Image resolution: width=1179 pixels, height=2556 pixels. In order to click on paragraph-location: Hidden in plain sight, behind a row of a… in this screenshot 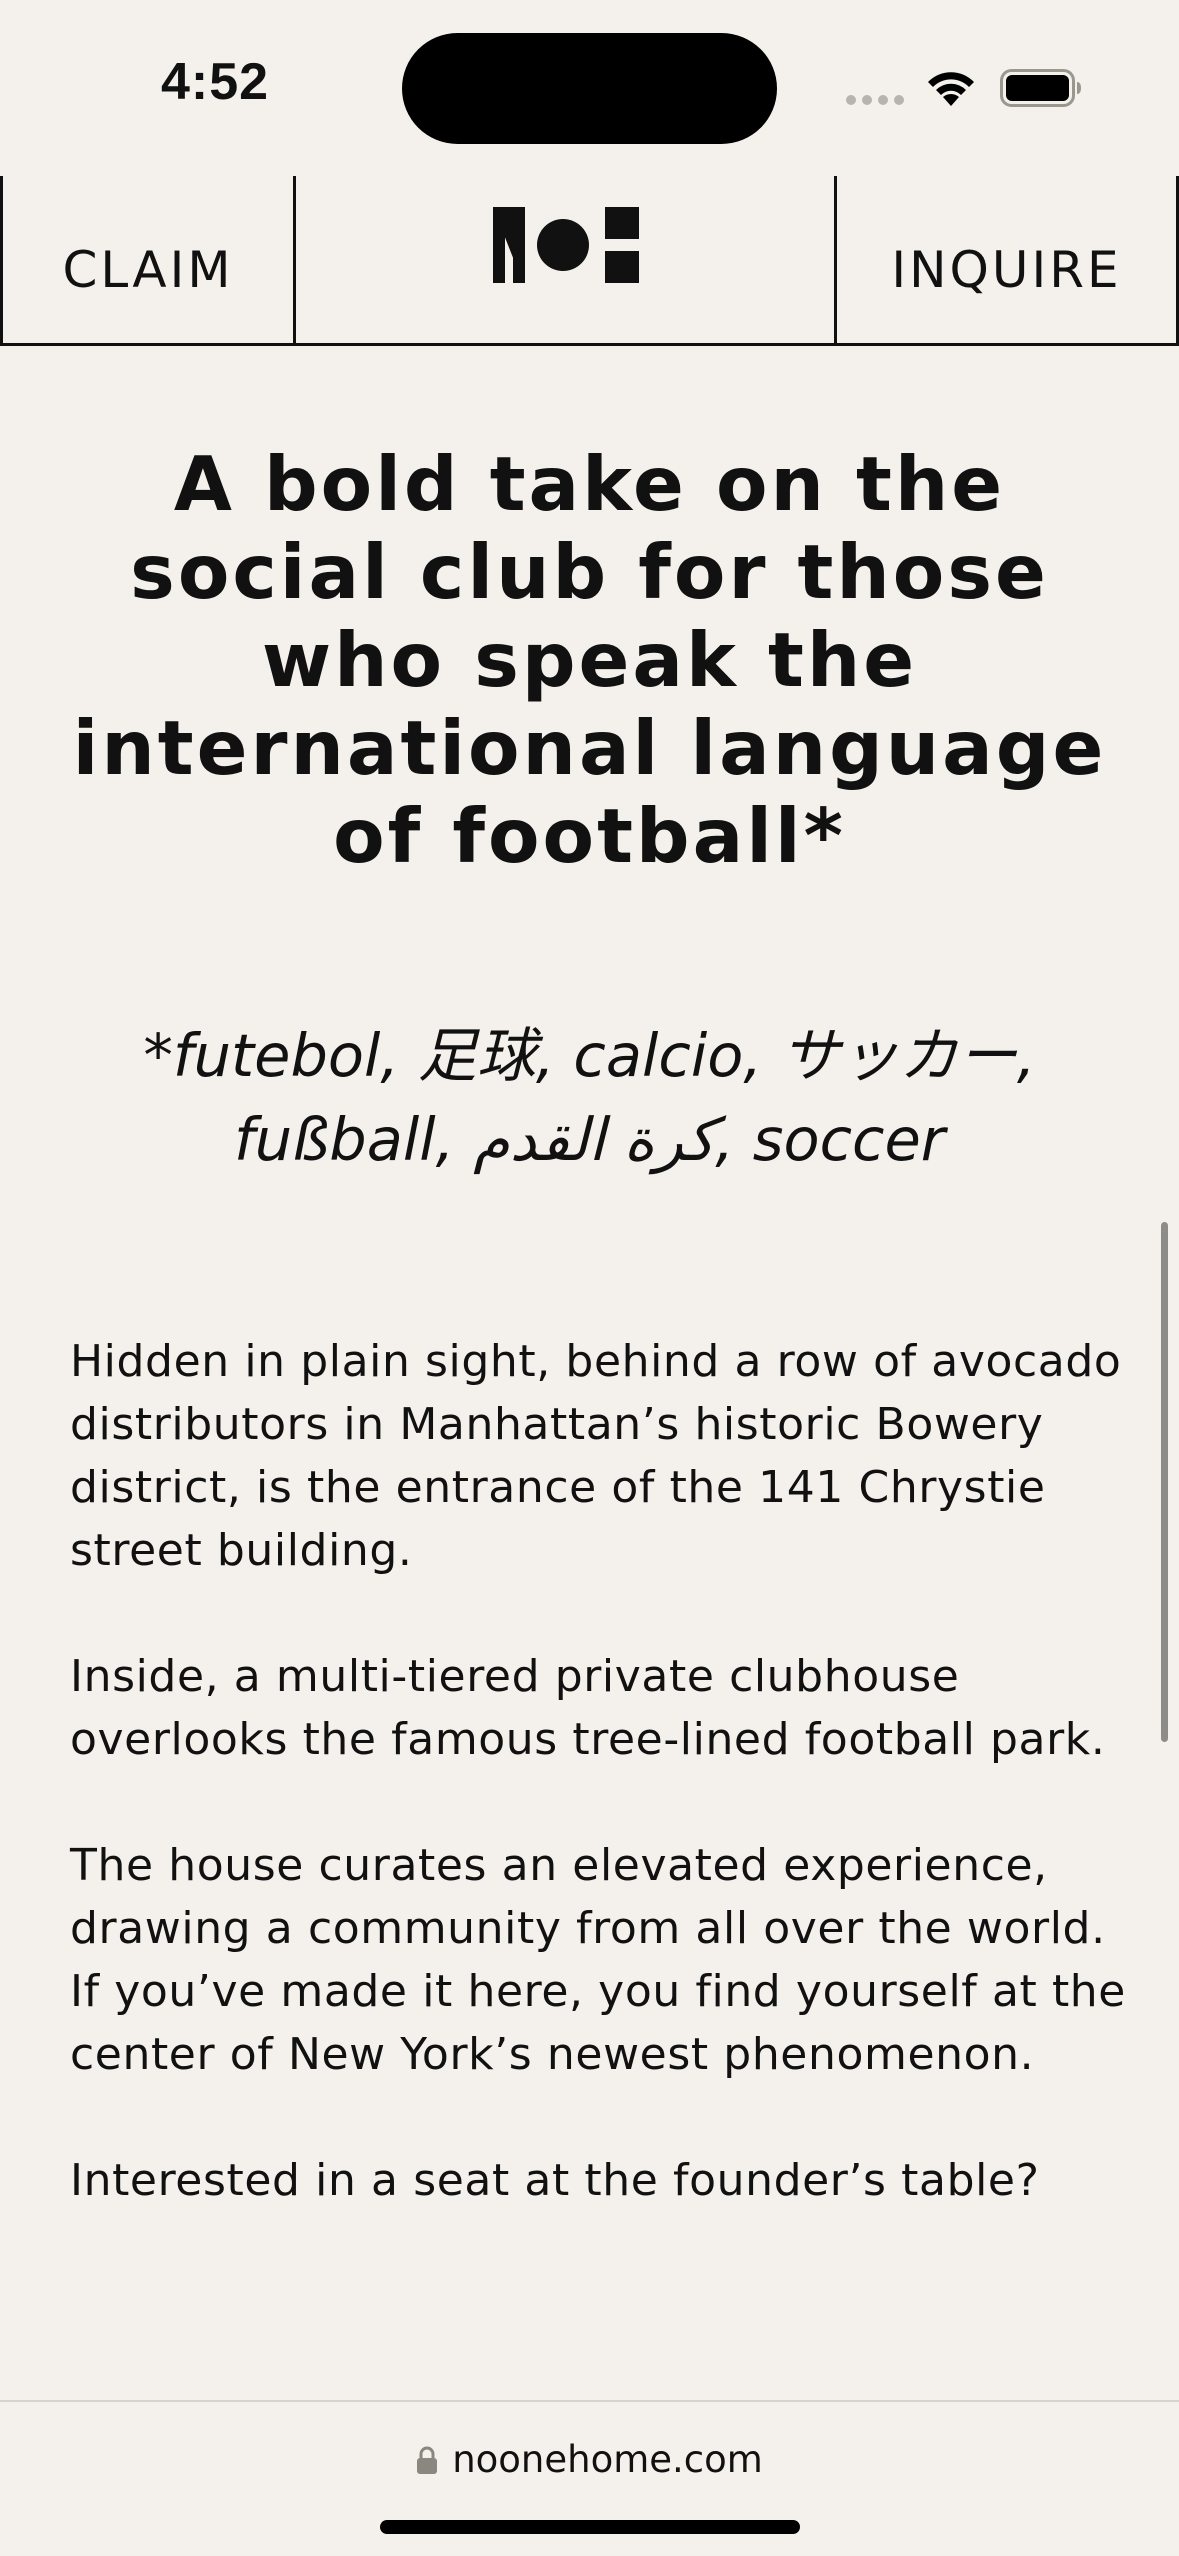, I will do `click(596, 1456)`.